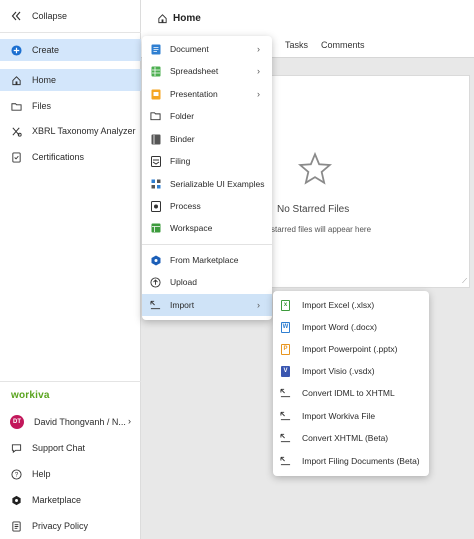  I want to click on excel-file-icon: x, so click(285, 305).